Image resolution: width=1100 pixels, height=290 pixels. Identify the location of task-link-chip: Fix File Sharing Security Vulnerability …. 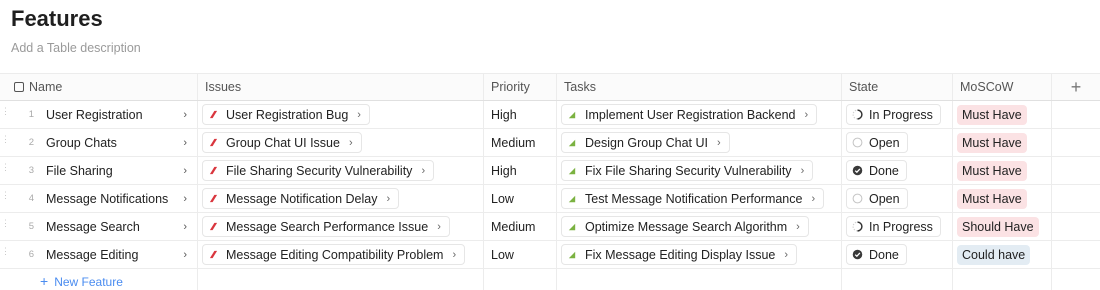
(687, 170).